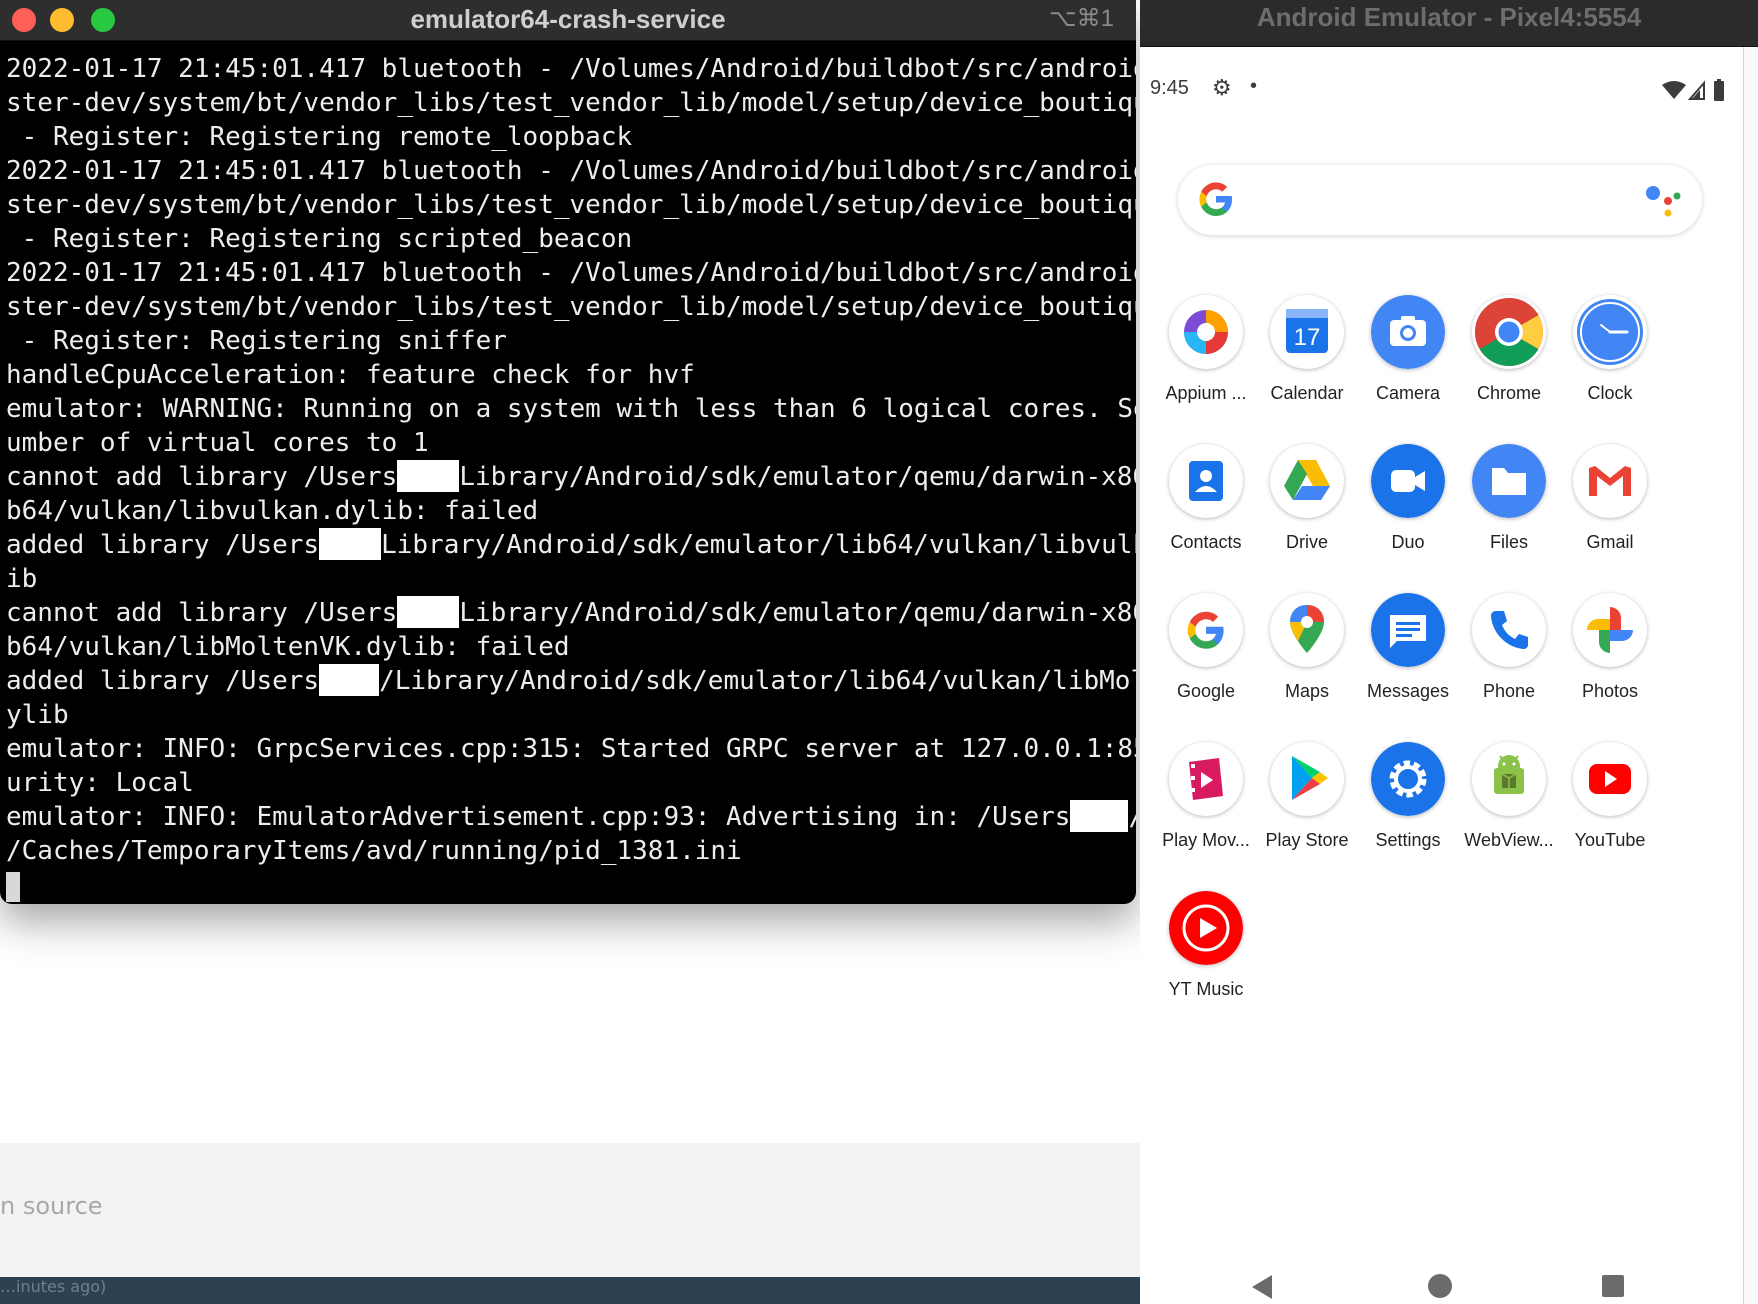 This screenshot has width=1758, height=1304. What do you see at coordinates (1610, 647) in the screenshot?
I see `app-photos: Photos` at bounding box center [1610, 647].